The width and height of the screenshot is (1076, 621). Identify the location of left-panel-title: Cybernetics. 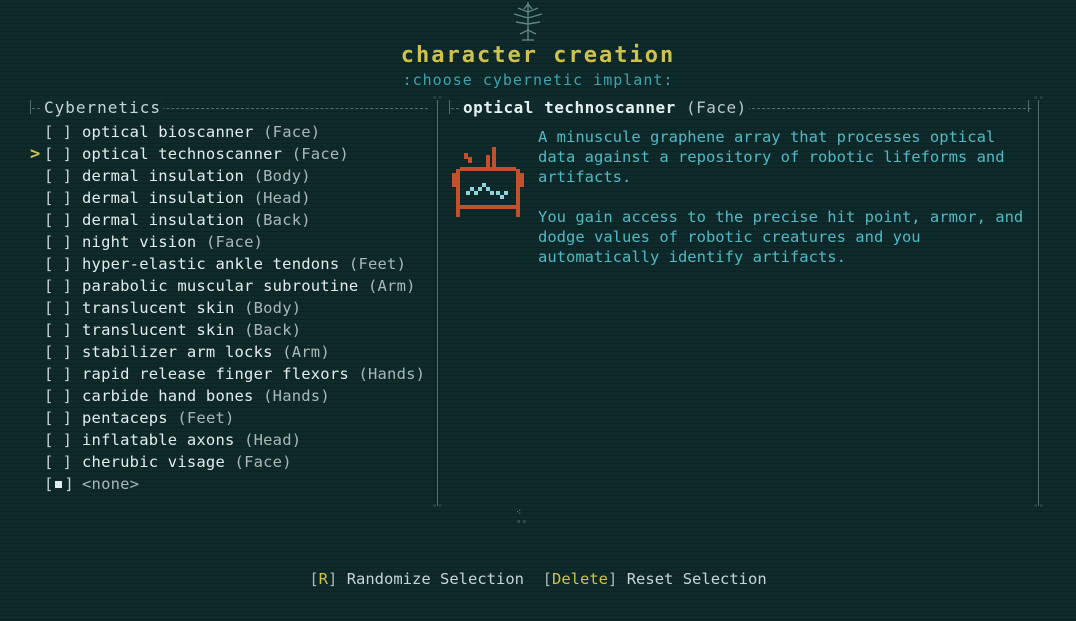
(102, 107).